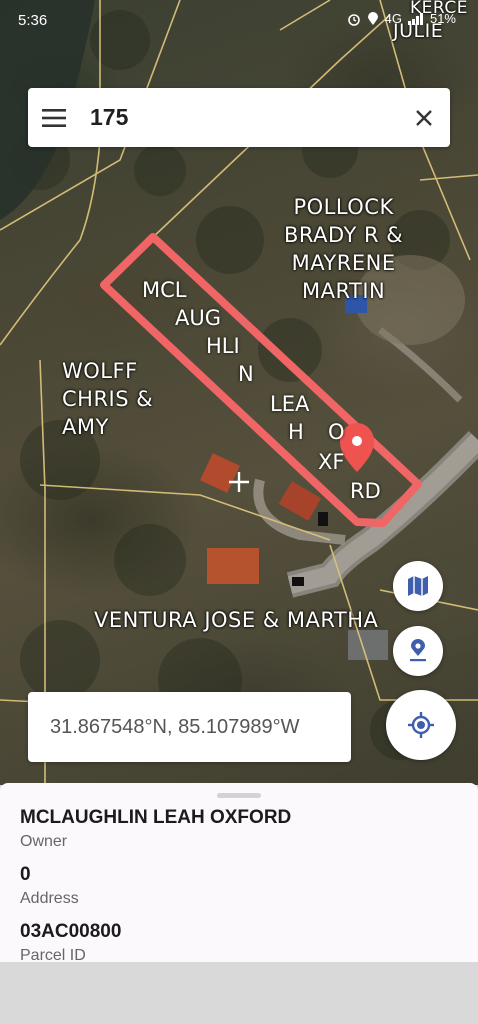  Describe the element at coordinates (71, 931) in the screenshot. I see `parcel-id-value: 03AC00800` at that location.